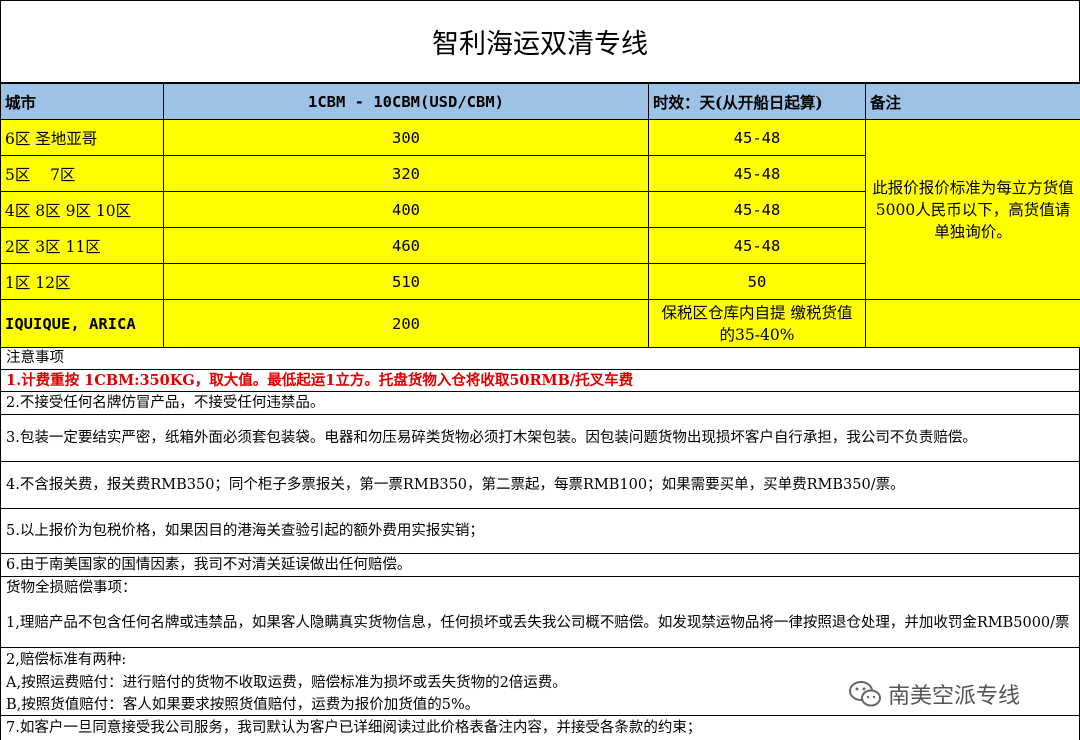  Describe the element at coordinates (82, 281) in the screenshot. I see `city-cell: 1区 12区` at that location.